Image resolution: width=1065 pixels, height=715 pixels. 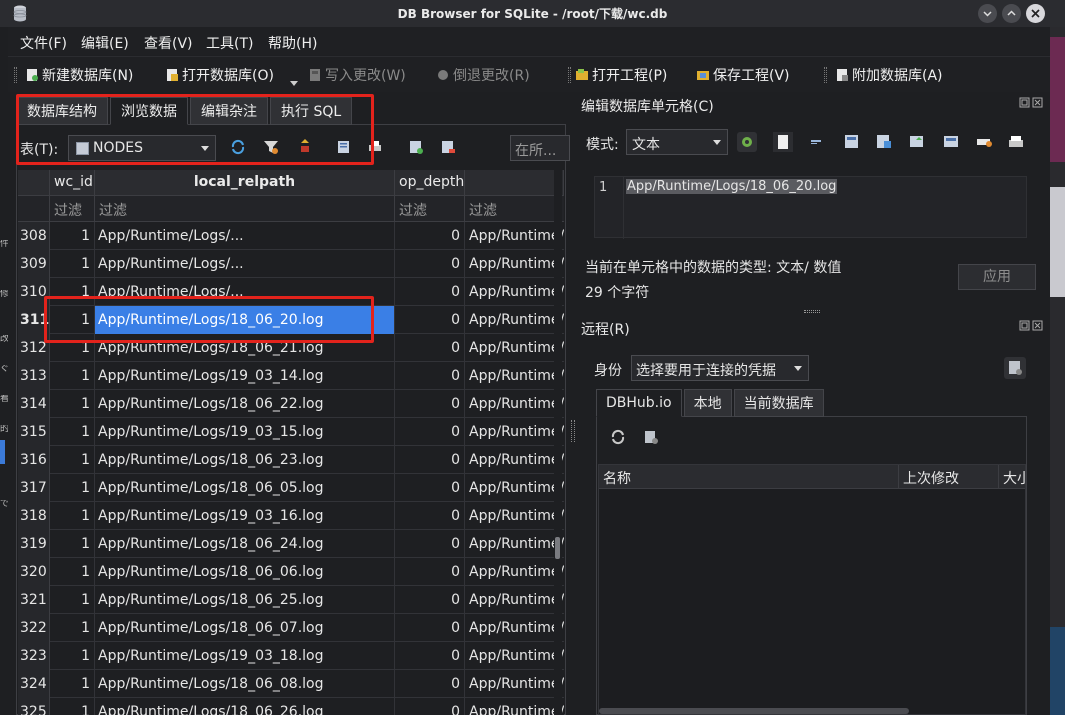 I want to click on cell-local-relpath: App/Runtime/Logs/19_03_14.log, so click(x=245, y=376).